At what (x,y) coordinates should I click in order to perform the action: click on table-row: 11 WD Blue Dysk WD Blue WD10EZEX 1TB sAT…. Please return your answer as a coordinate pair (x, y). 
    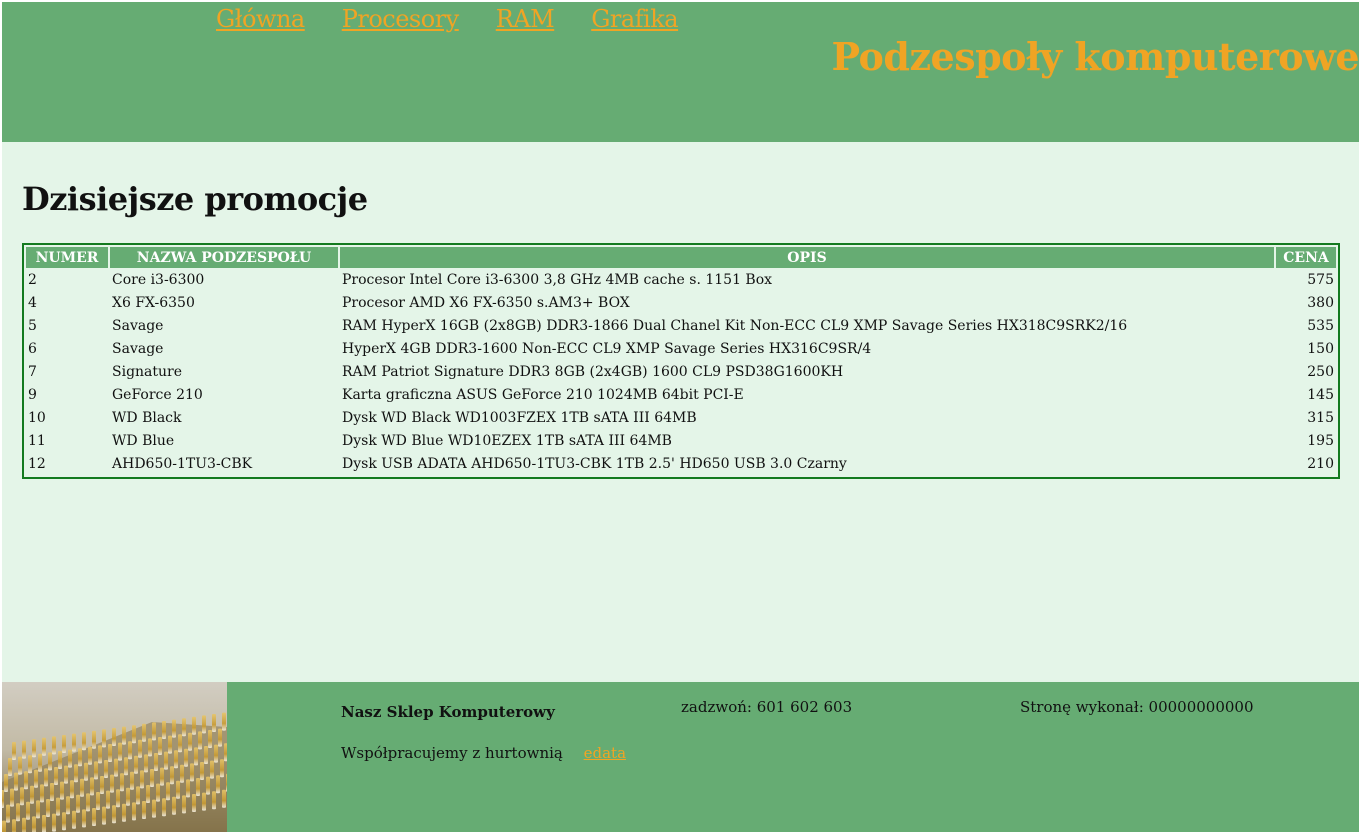
    Looking at the image, I should click on (681, 441).